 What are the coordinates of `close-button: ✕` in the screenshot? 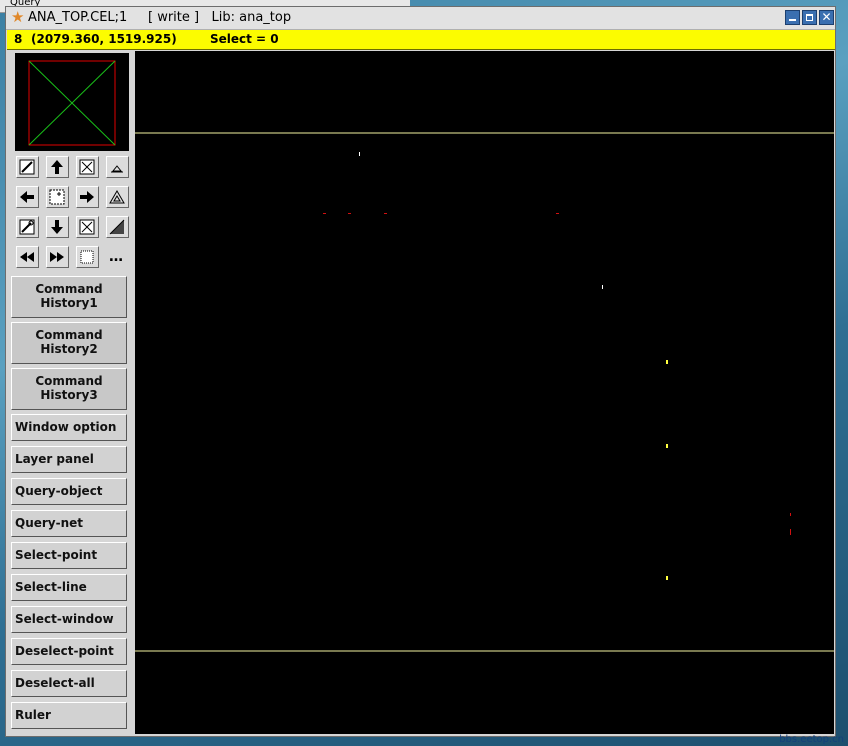 It's located at (826, 17).